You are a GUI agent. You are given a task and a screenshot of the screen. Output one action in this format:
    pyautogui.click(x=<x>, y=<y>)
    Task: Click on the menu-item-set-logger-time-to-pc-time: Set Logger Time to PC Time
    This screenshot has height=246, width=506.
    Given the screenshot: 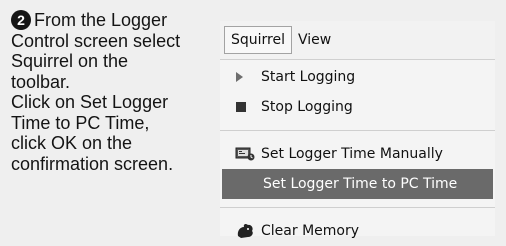 What is the action you would take?
    pyautogui.click(x=357, y=184)
    